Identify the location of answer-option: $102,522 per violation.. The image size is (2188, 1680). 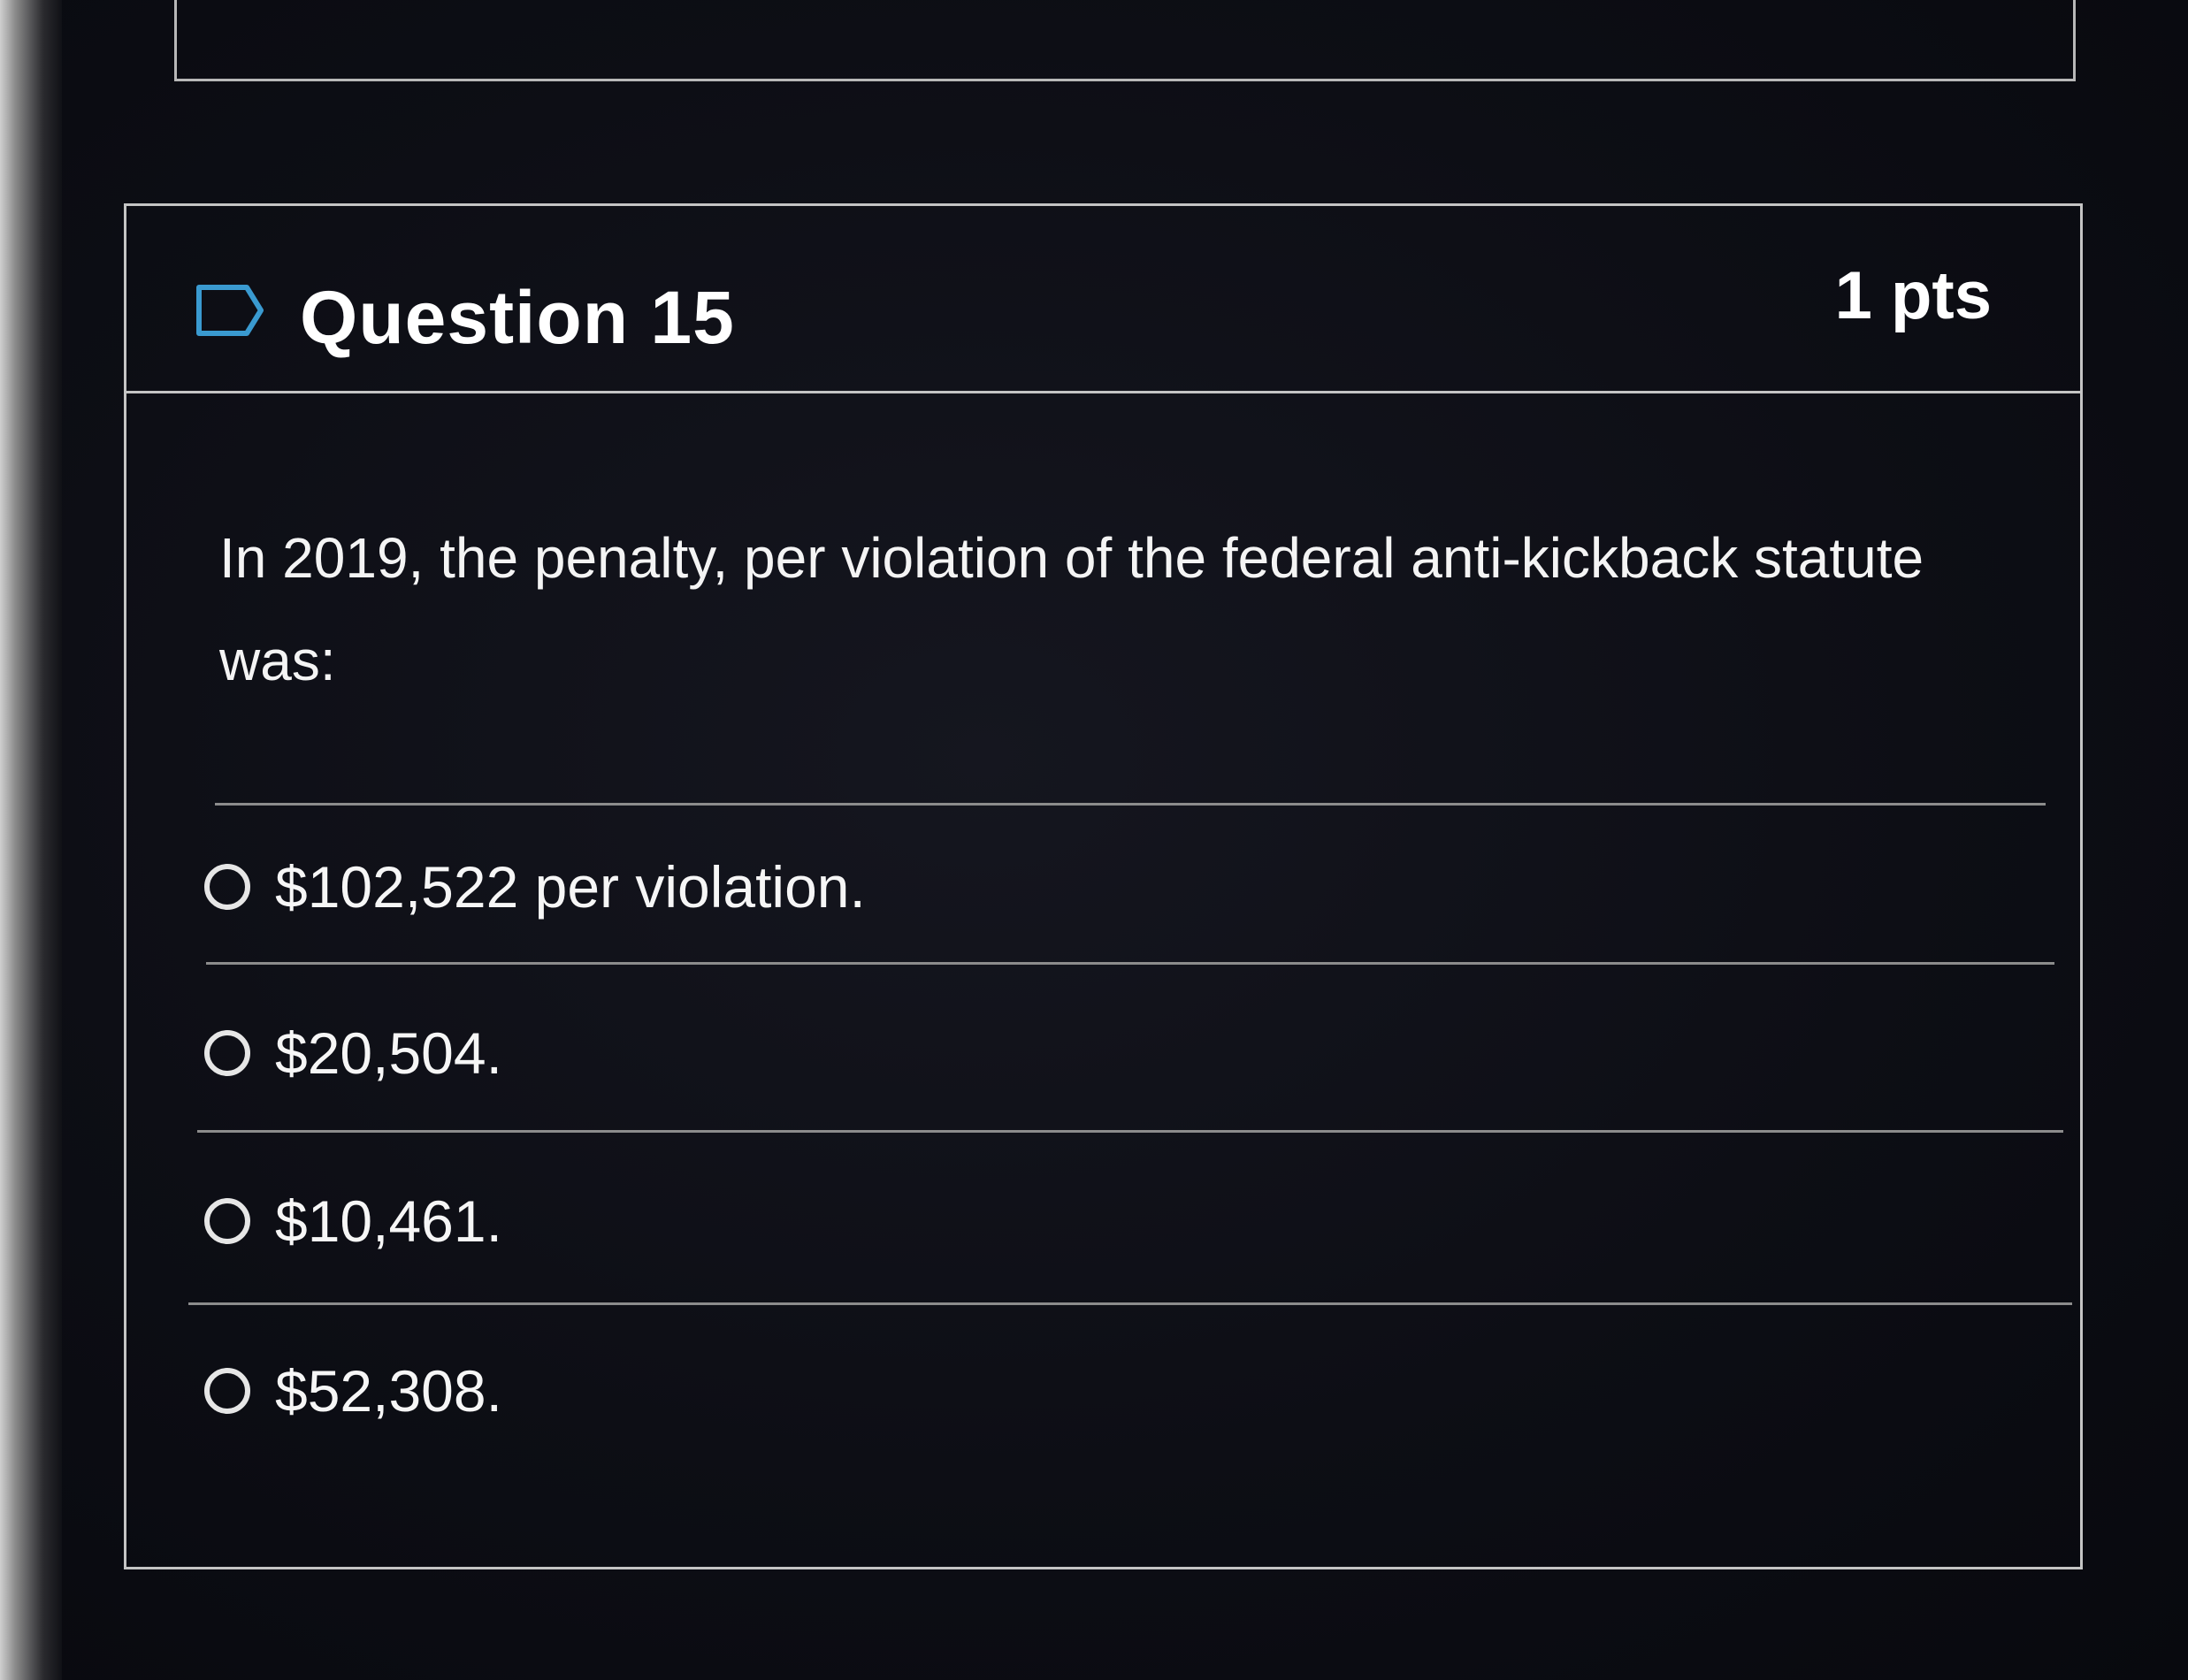
(535, 886).